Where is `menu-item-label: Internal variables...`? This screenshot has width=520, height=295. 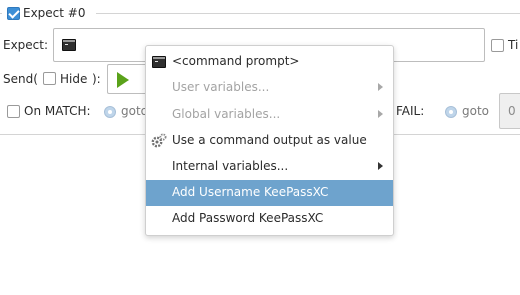 menu-item-label: Internal variables... is located at coordinates (230, 166).